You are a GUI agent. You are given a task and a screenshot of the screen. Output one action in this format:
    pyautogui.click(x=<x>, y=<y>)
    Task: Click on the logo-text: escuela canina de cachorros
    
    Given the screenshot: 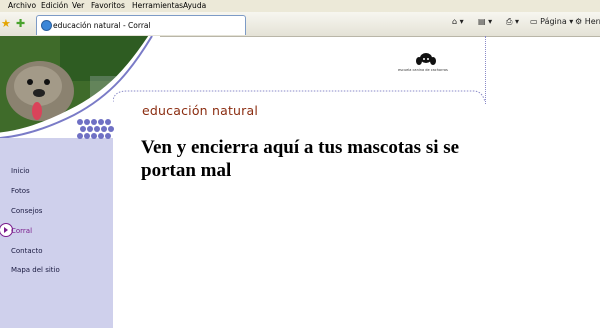 What is the action you would take?
    pyautogui.click(x=423, y=70)
    